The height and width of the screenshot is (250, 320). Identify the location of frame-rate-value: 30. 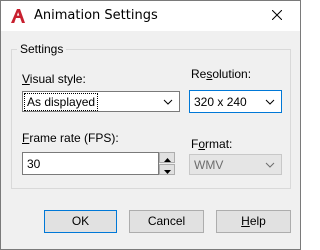
(34, 164).